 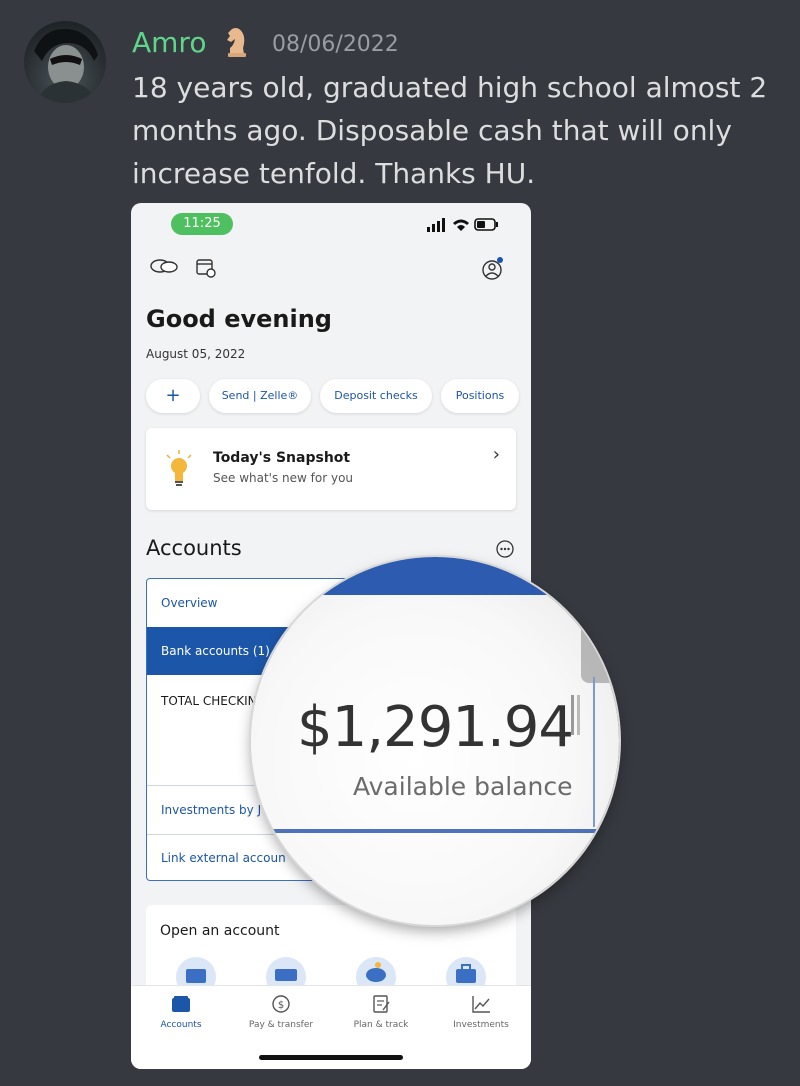 I want to click on positions-button: Positions, so click(x=480, y=396).